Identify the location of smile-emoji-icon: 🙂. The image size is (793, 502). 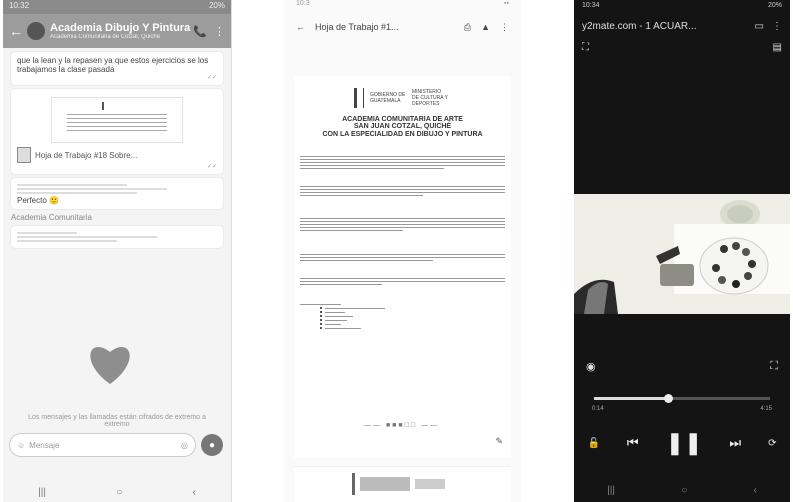
(54, 200).